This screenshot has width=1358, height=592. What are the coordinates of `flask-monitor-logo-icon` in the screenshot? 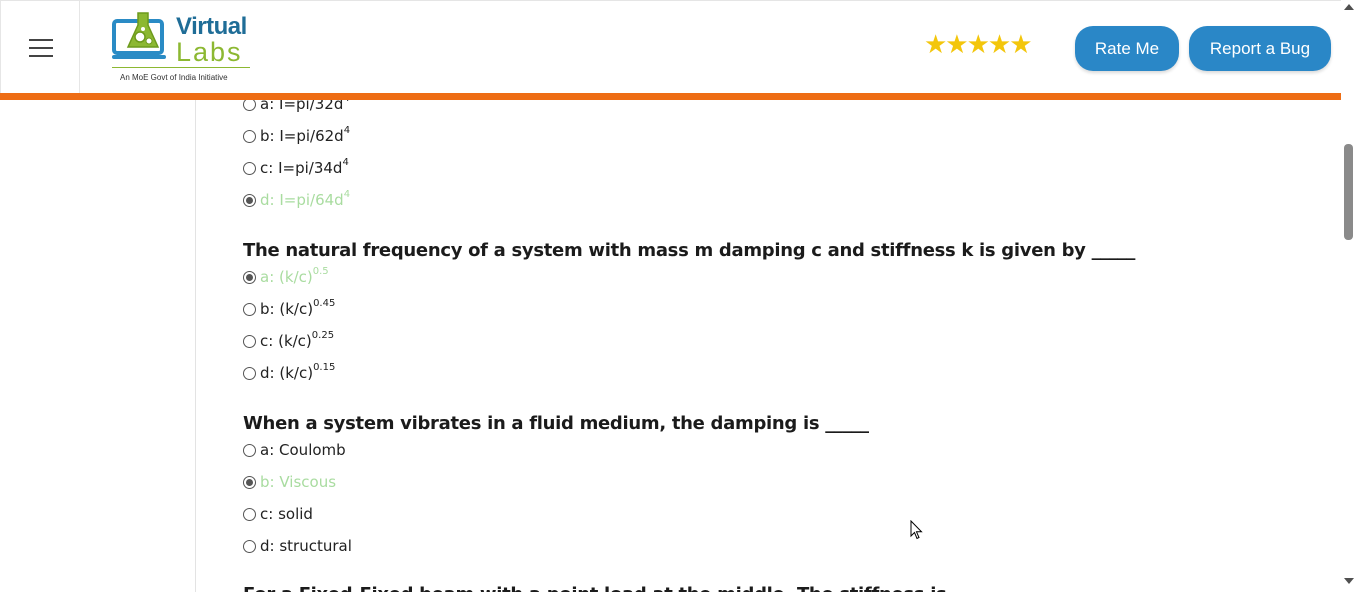 It's located at (139, 35).